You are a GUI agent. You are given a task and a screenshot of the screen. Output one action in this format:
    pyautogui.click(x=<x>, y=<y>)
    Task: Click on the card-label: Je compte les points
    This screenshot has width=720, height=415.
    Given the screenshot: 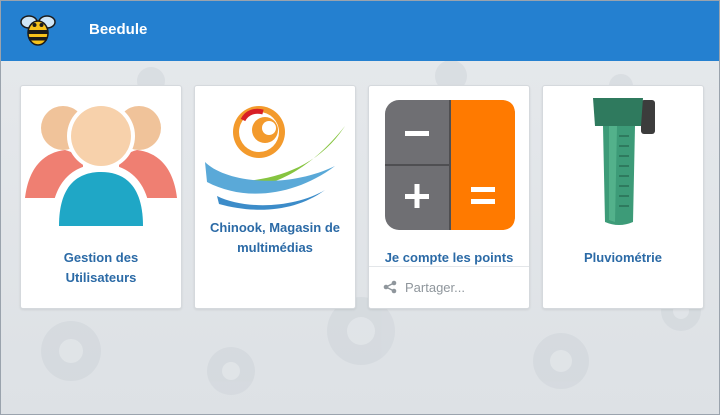 What is the action you would take?
    pyautogui.click(x=449, y=257)
    